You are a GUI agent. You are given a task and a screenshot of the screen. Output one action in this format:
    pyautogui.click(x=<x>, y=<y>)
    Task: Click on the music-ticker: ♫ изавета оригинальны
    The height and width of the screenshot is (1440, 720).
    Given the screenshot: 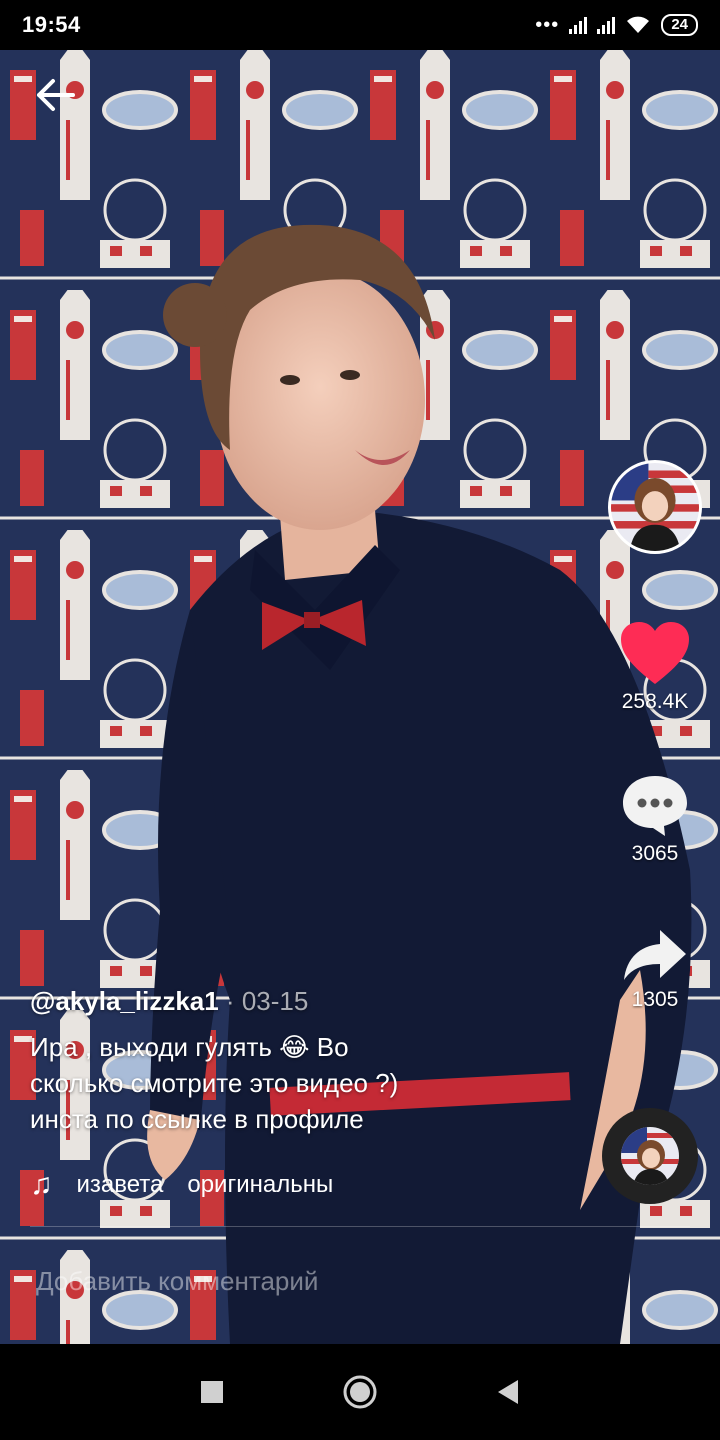 What is the action you would take?
    pyautogui.click(x=181, y=1185)
    